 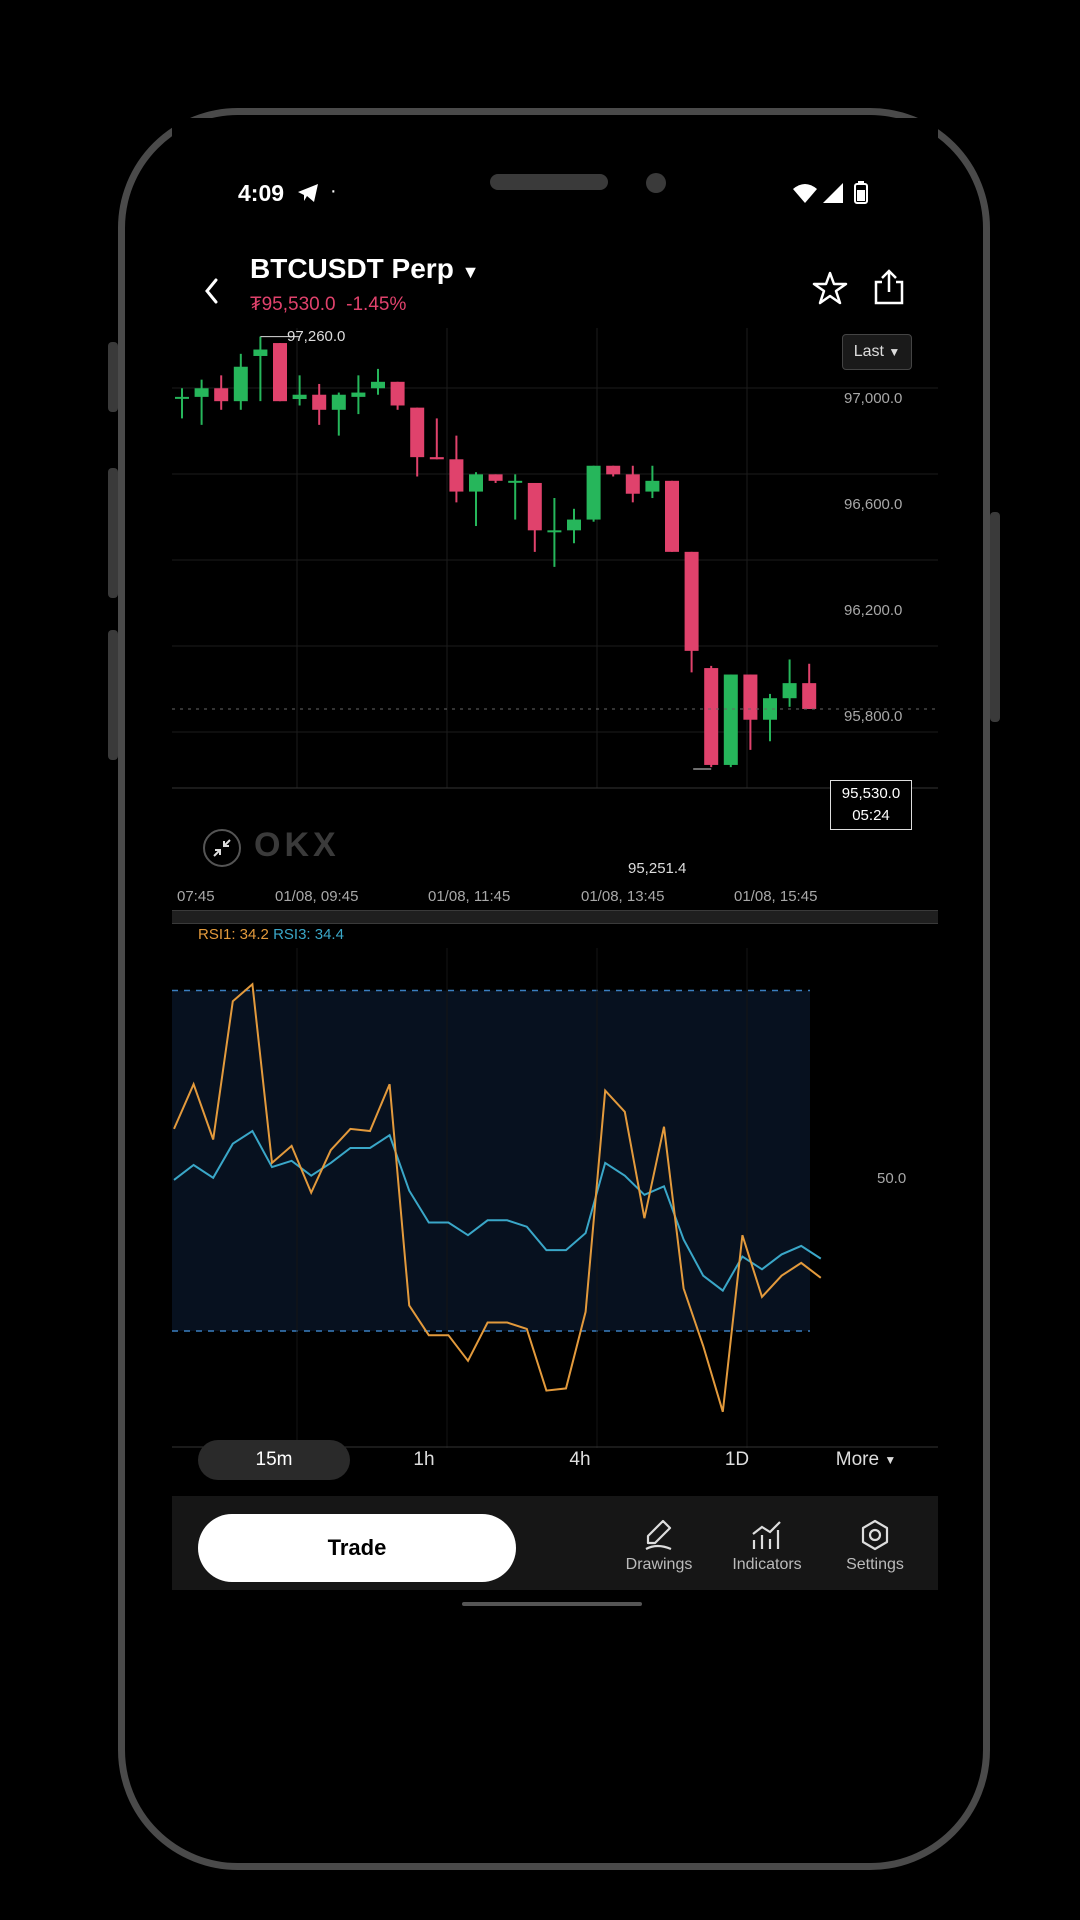 I want to click on star-icon, so click(x=830, y=288).